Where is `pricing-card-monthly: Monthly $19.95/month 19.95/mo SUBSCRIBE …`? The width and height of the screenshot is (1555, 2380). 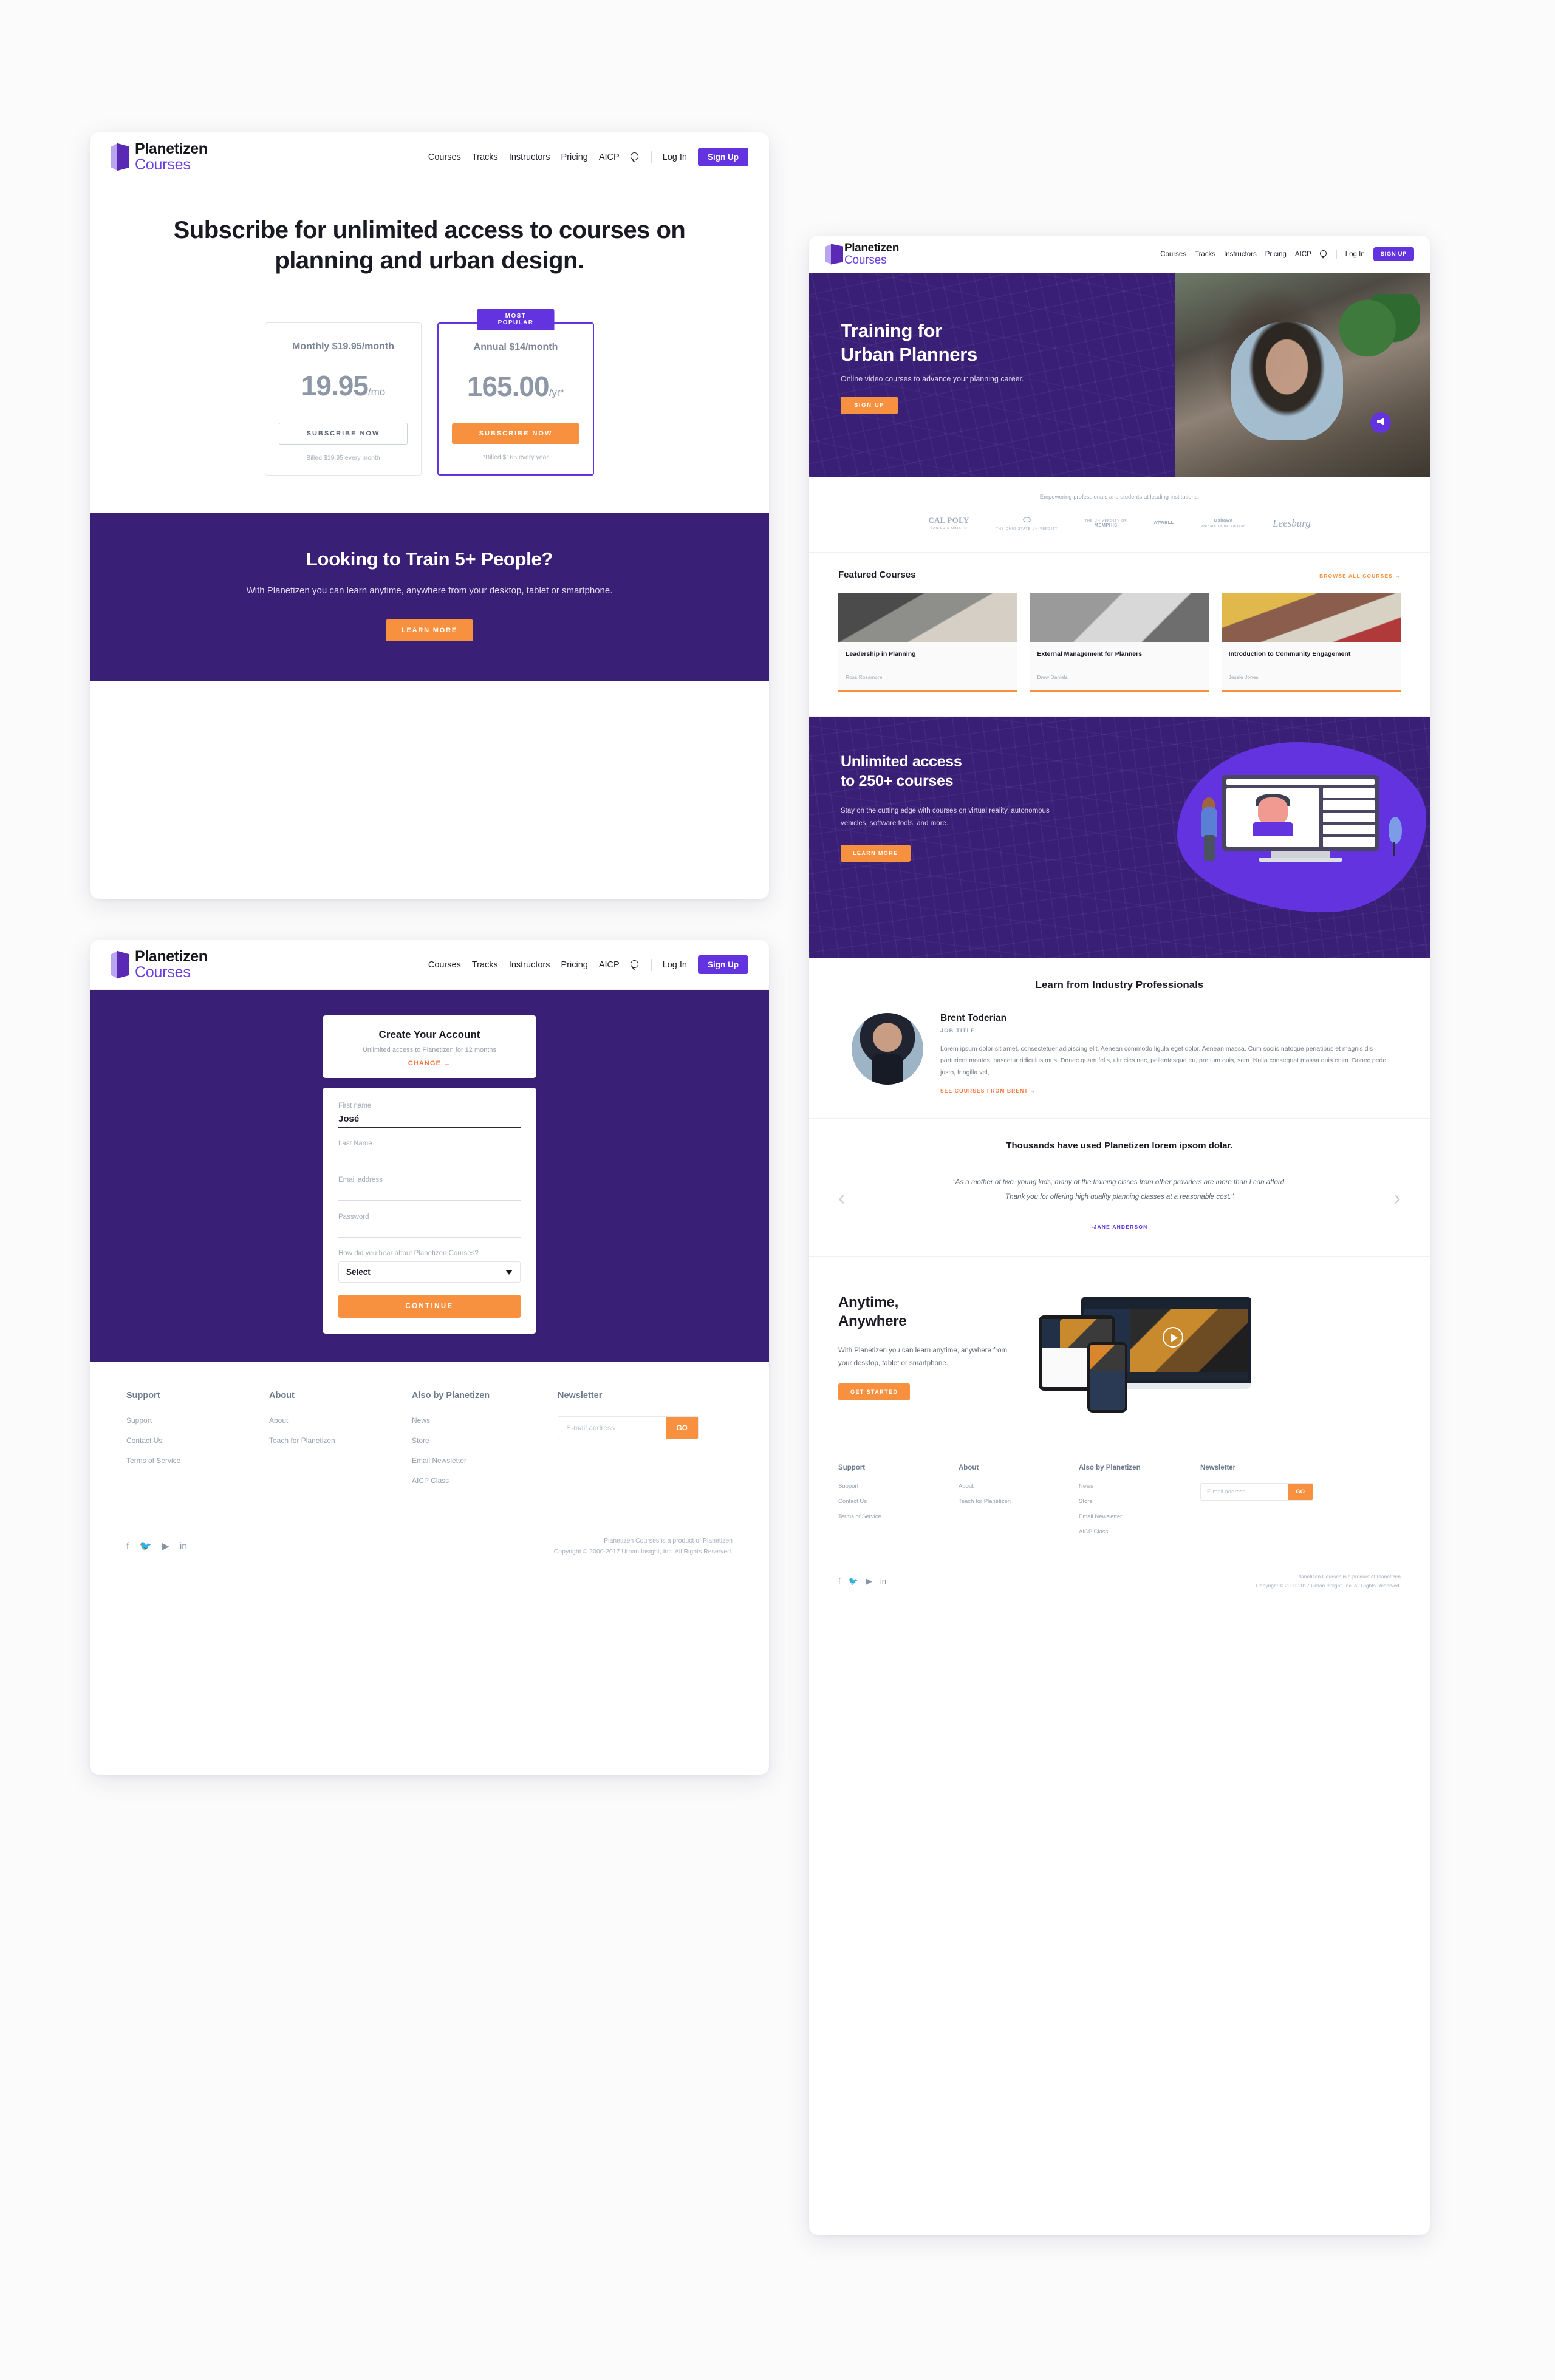
pricing-card-monthly: Monthly $19.95/month 19.95/mo SUBSCRIBE … is located at coordinates (343, 399).